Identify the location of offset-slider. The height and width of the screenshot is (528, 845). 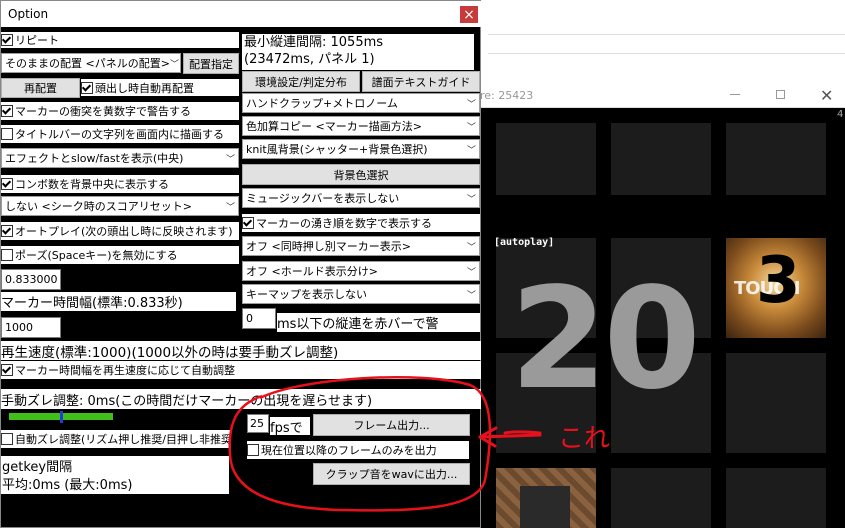
(61, 417).